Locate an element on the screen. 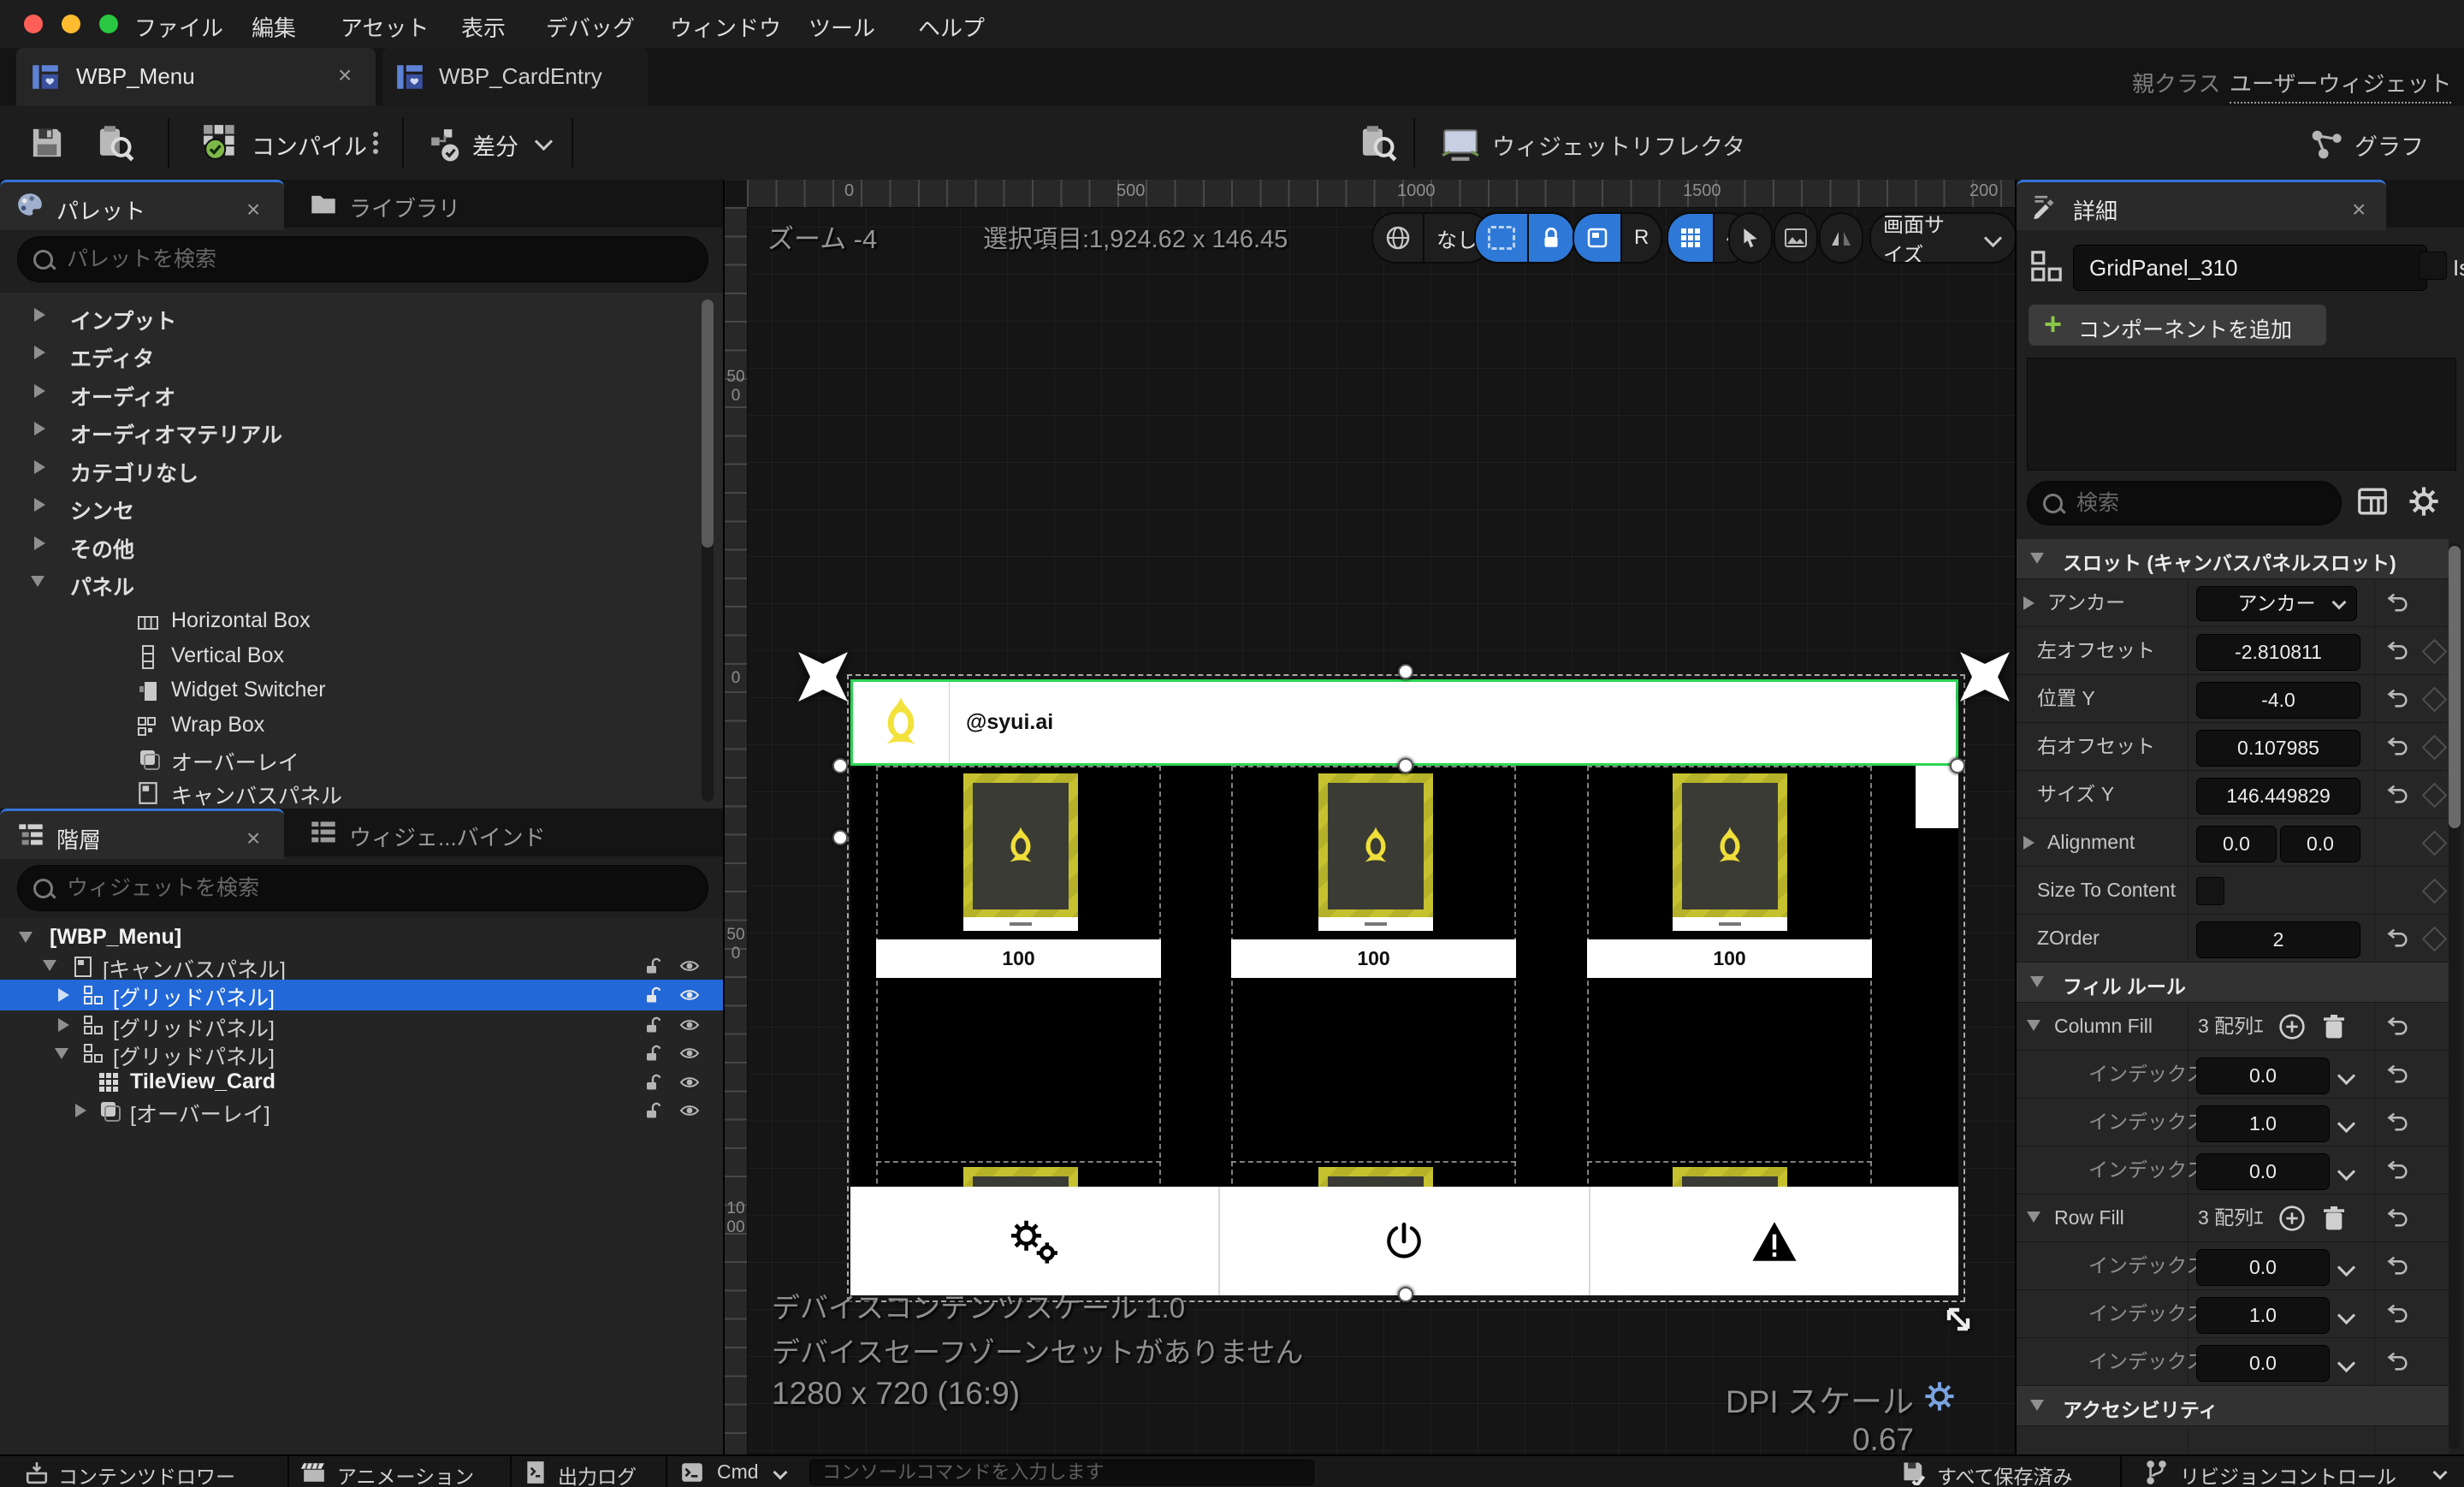 This screenshot has width=2464, height=1487. tab-hierarchy: 階層 × is located at coordinates (142, 834).